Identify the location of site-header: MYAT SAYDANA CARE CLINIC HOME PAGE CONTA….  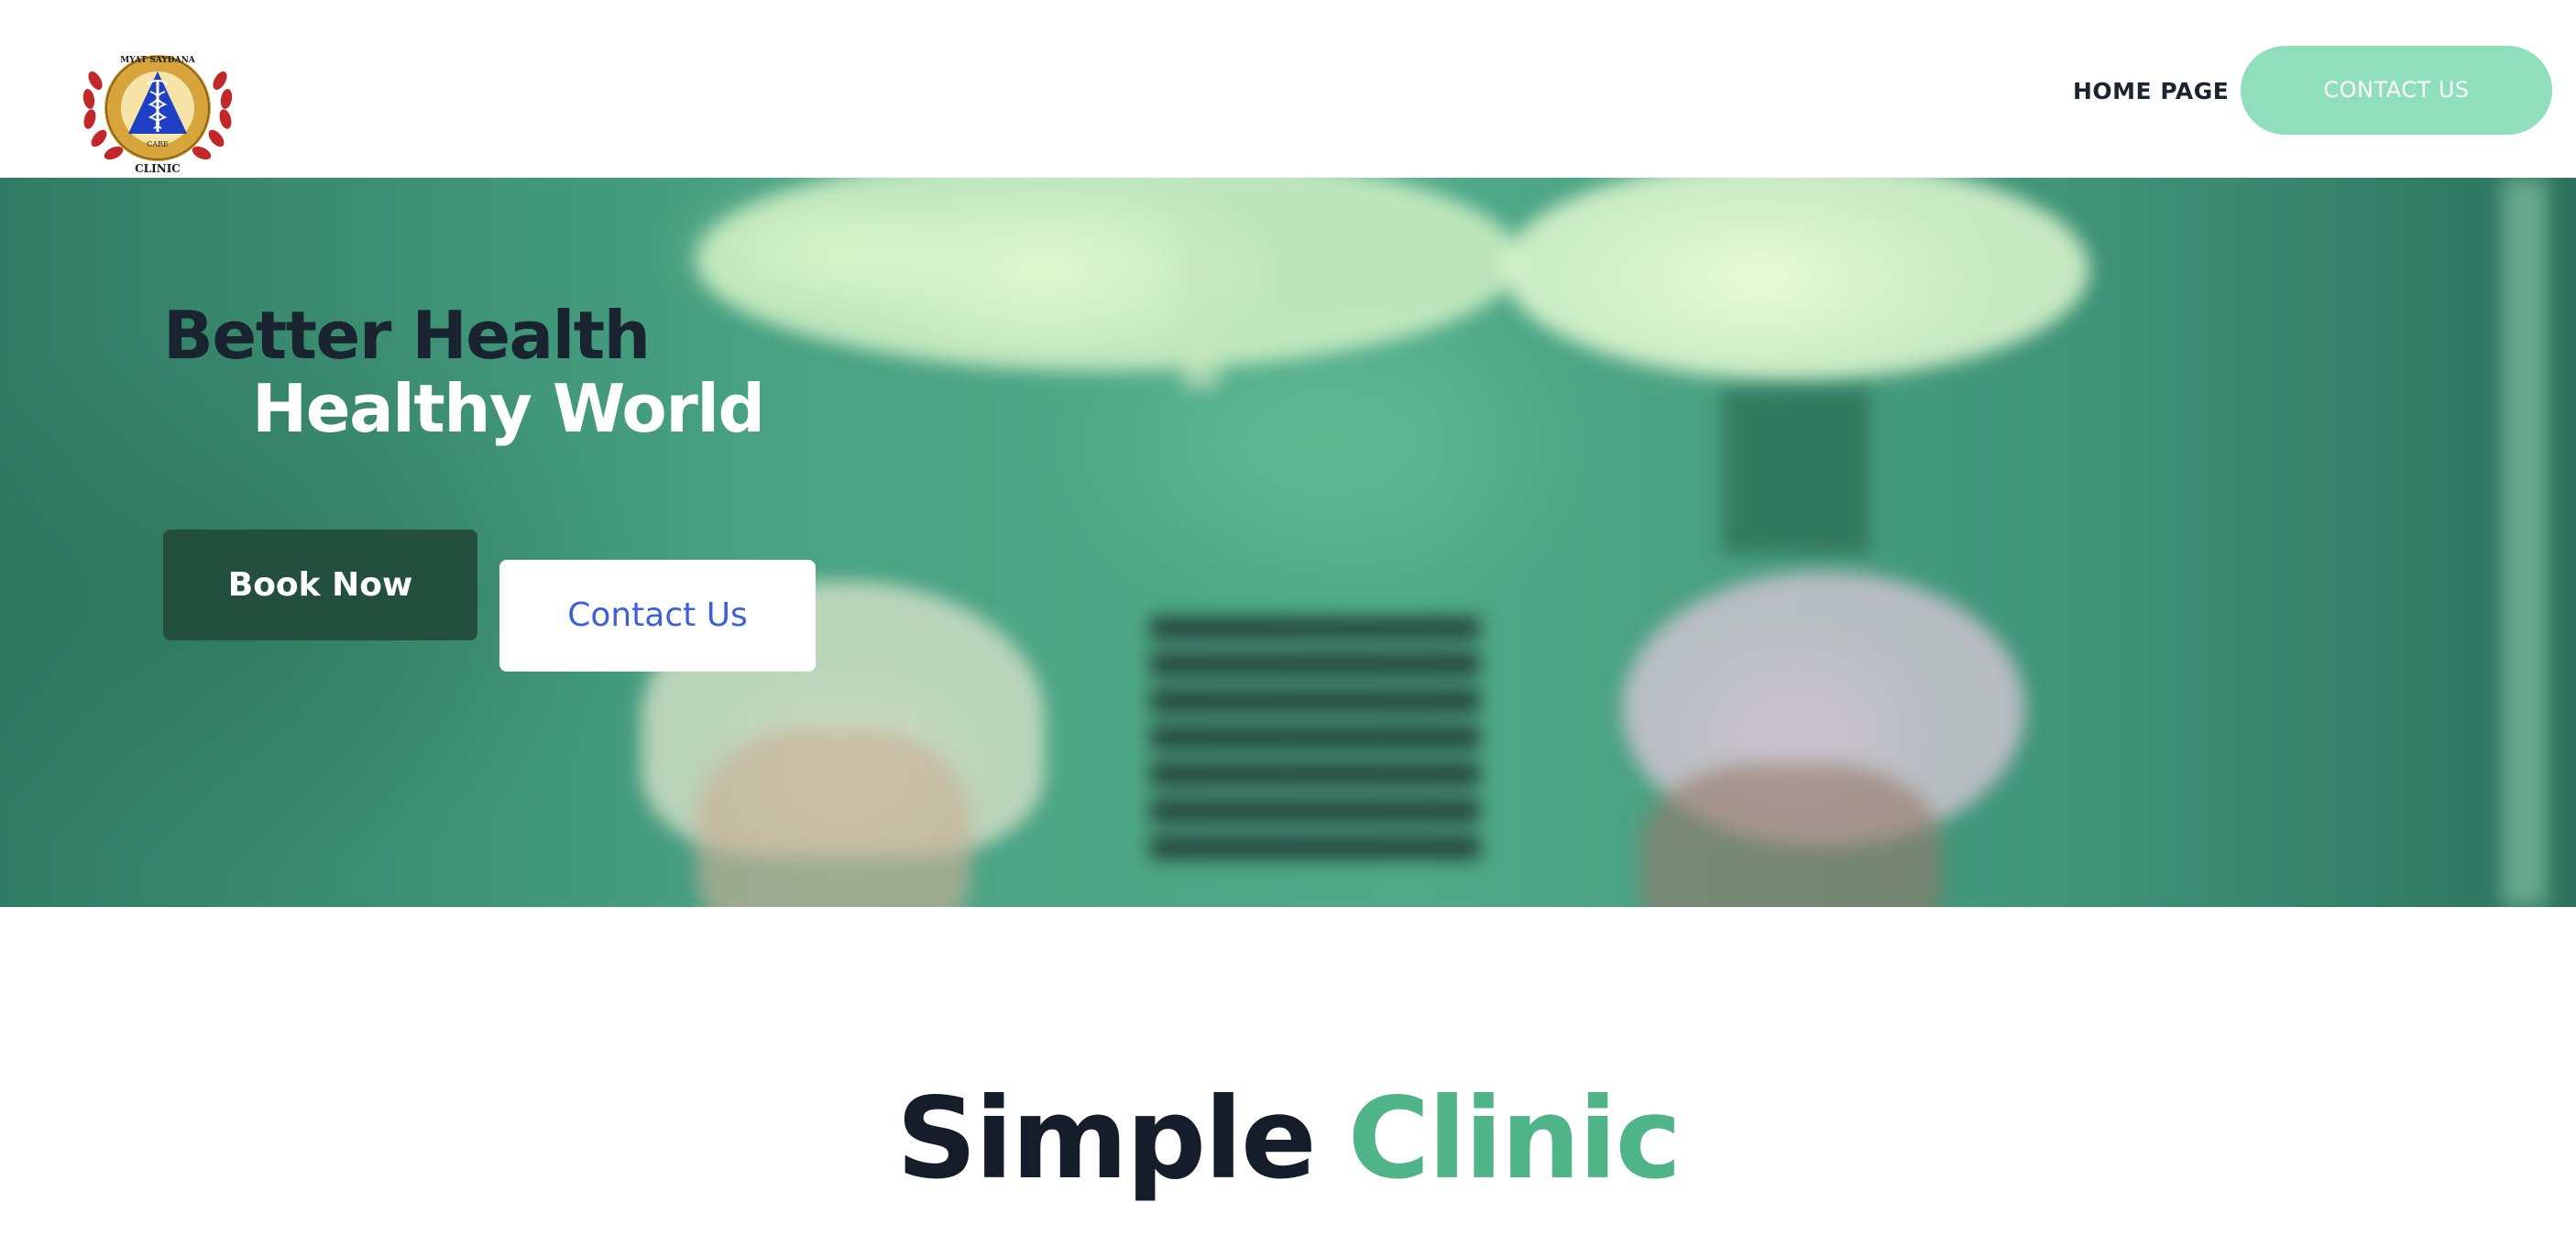
(1288, 89).